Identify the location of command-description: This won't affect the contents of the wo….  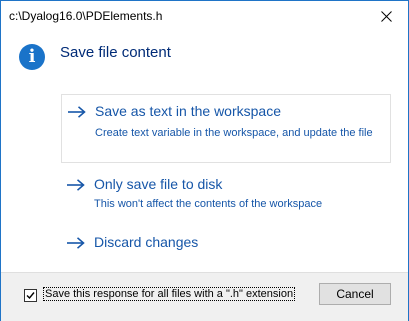
(208, 204).